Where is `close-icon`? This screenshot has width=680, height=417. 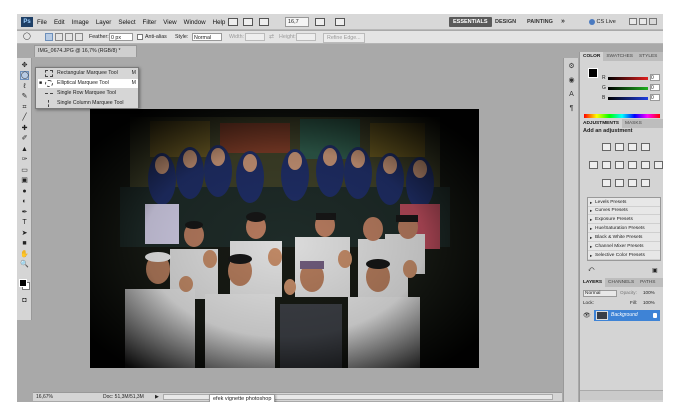 close-icon is located at coordinates (653, 21).